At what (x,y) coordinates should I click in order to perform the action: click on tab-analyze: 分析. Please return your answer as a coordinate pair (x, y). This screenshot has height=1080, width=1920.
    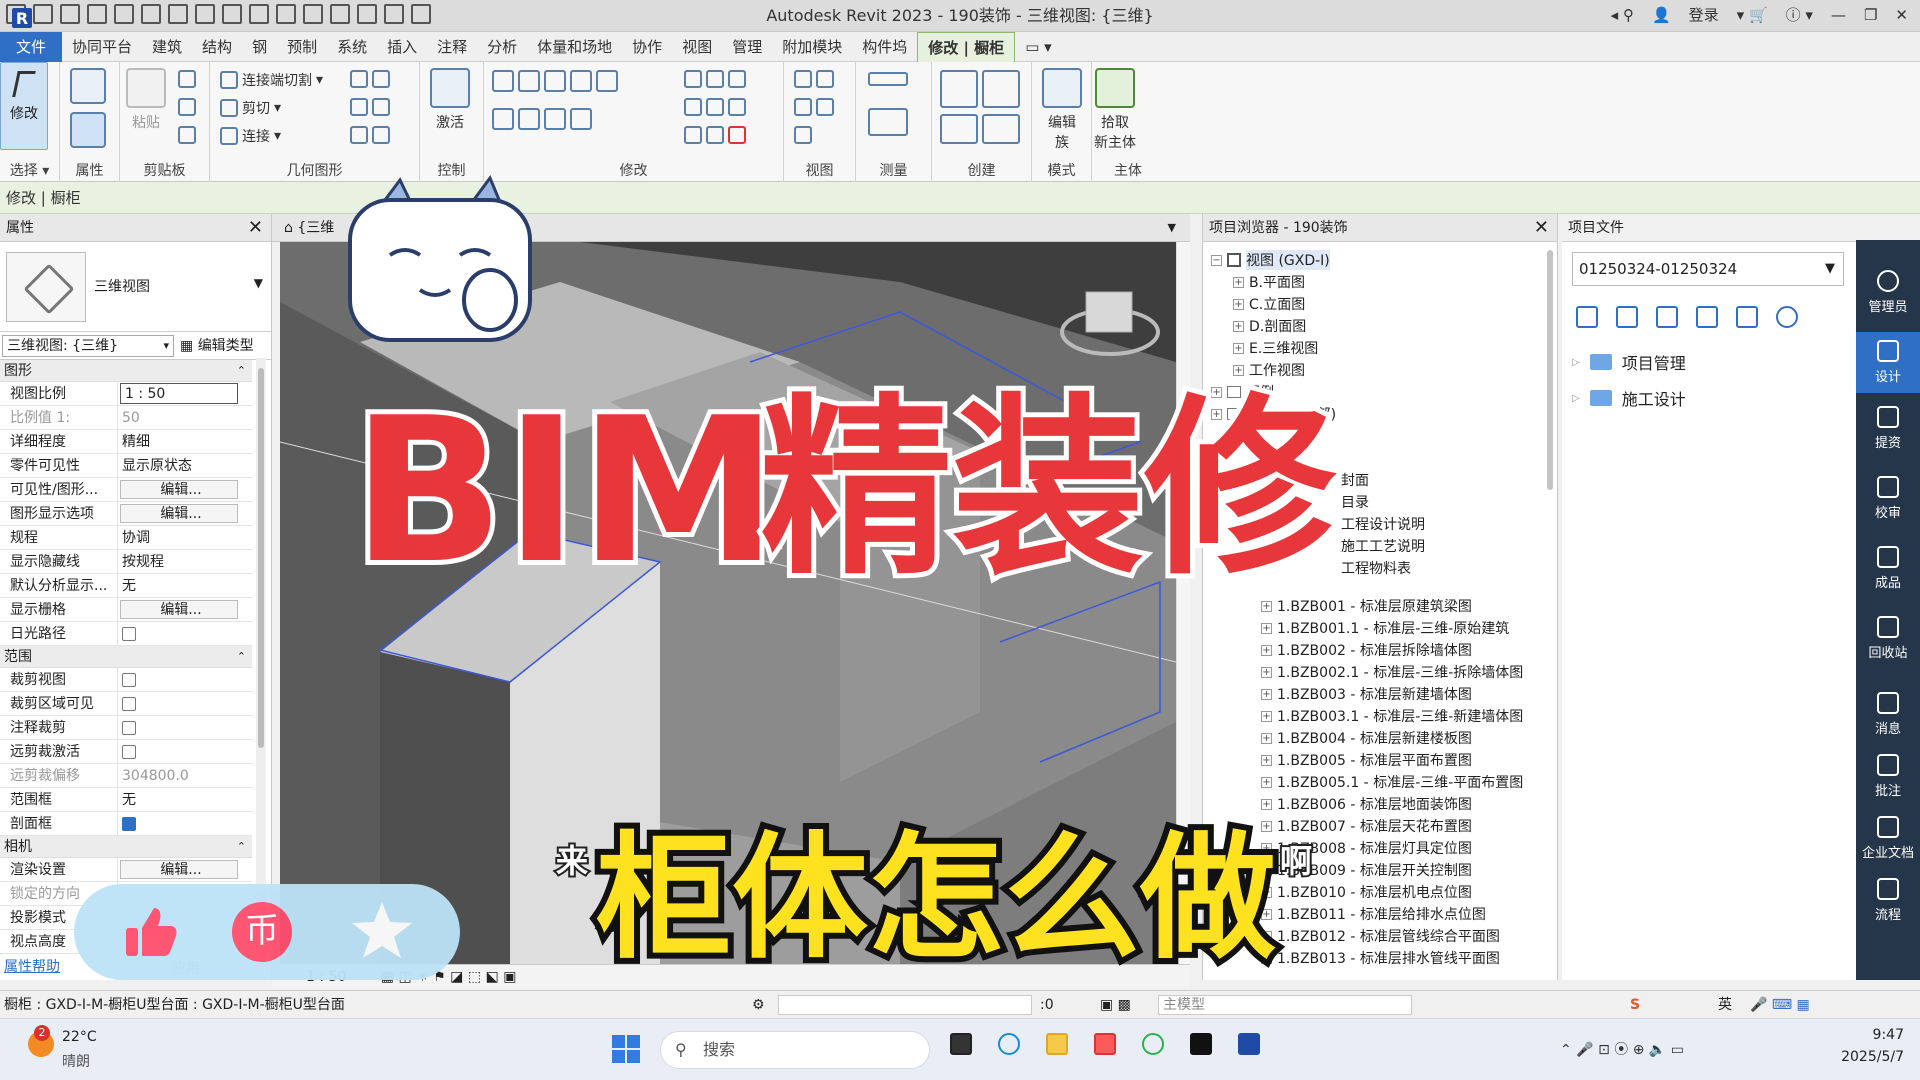
    Looking at the image, I should click on (502, 47).